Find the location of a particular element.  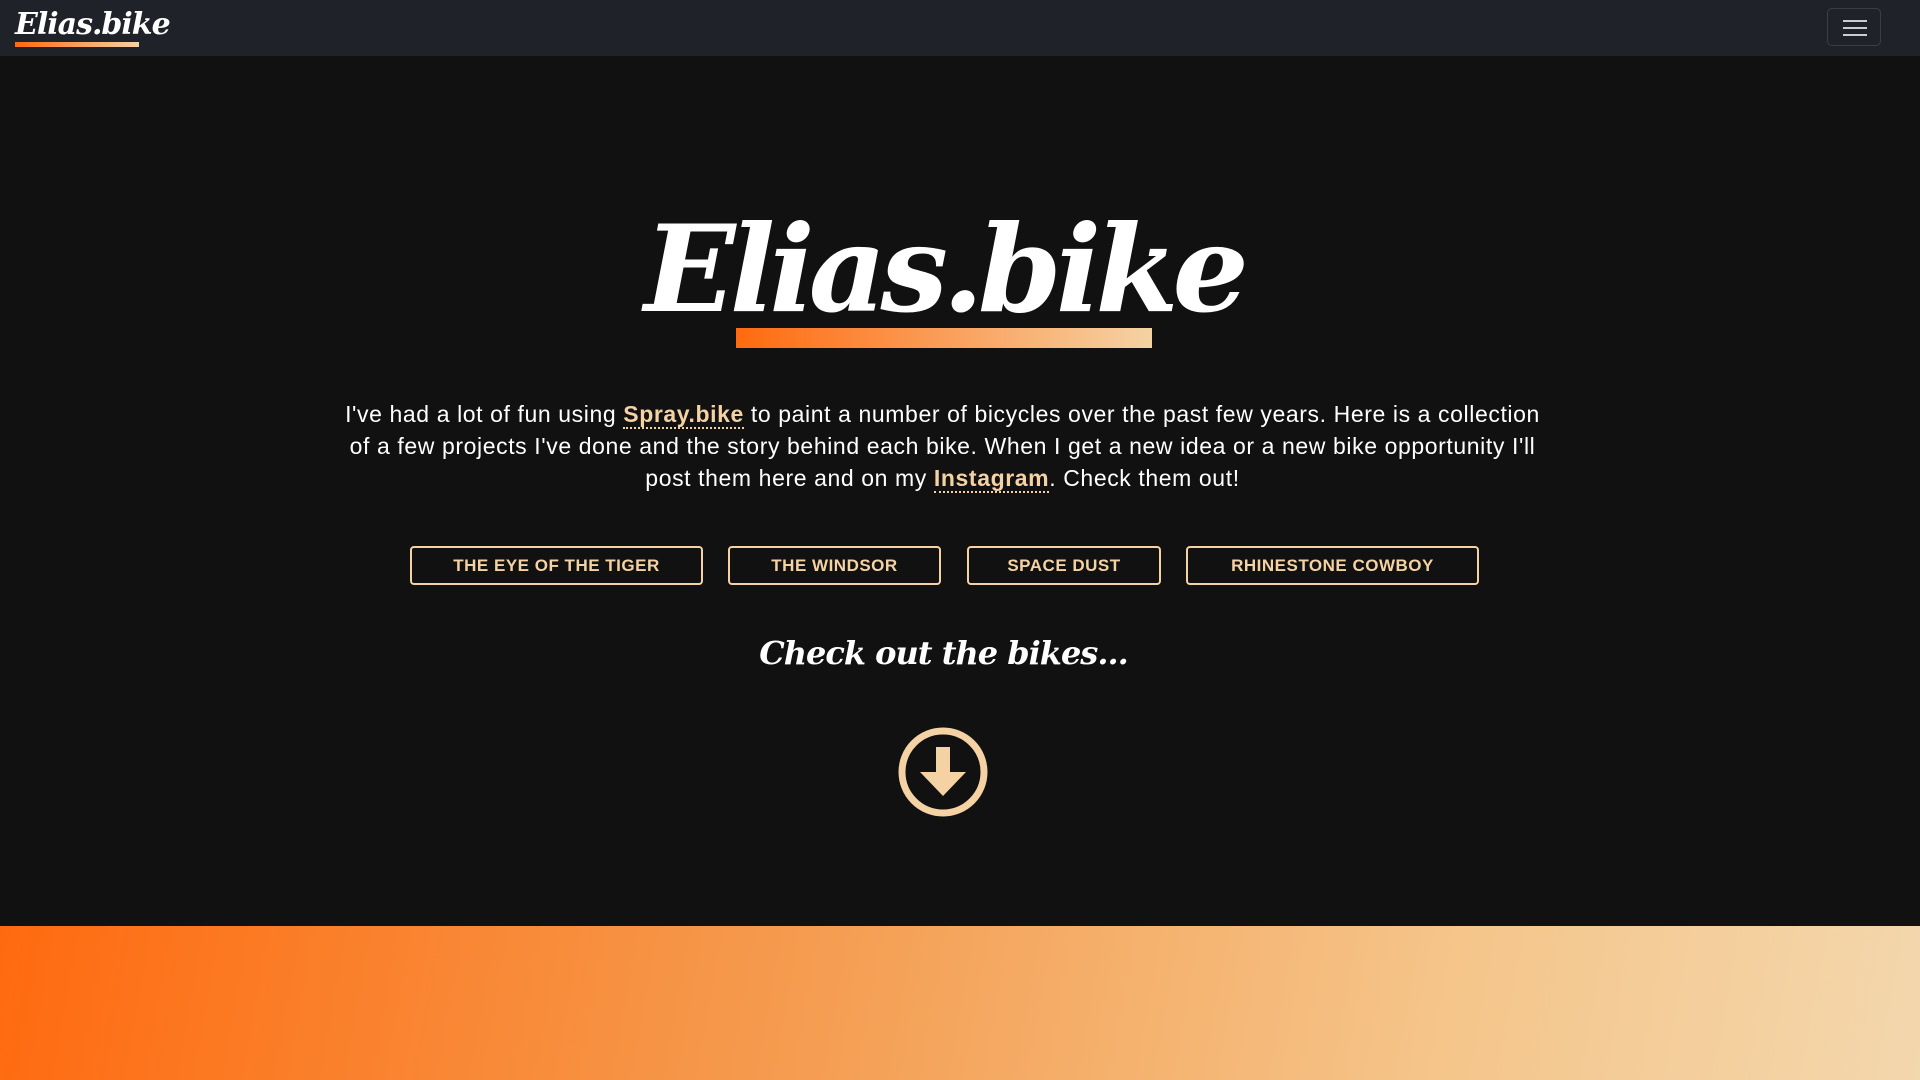

brand-underline is located at coordinates (77, 44).